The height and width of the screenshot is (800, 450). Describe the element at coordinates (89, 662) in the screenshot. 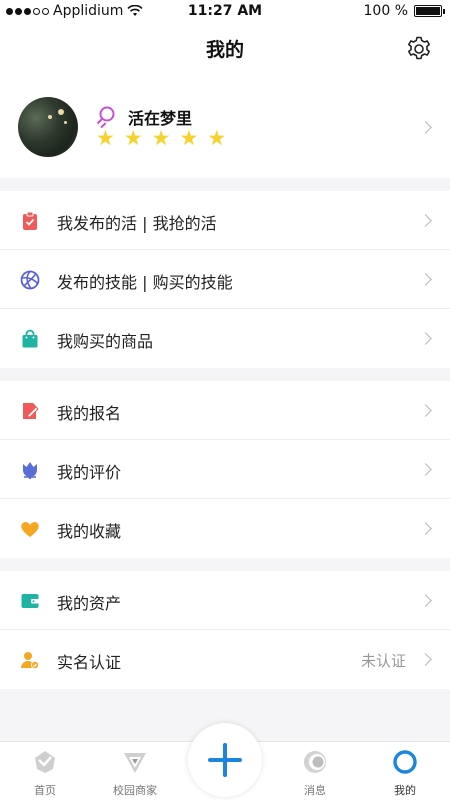

I see `menu-item-label: 实名认证` at that location.